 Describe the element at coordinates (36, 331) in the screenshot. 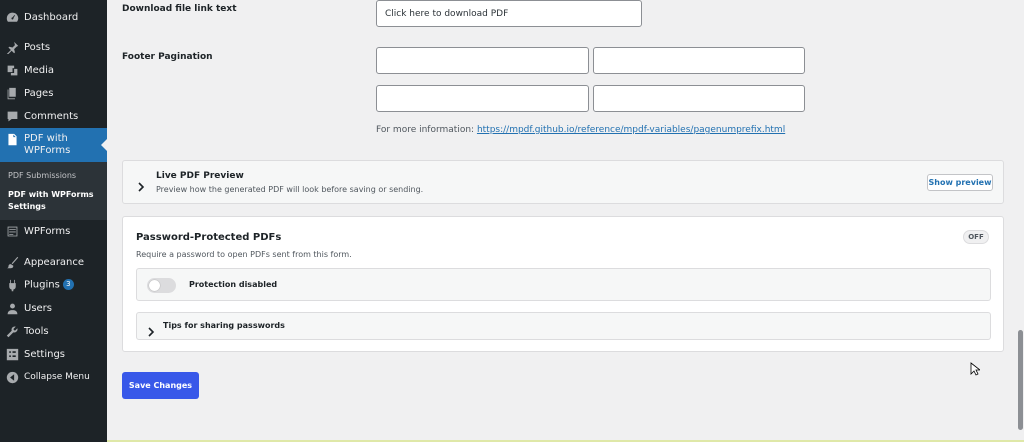

I see `sidebar-item-label: Tools` at that location.